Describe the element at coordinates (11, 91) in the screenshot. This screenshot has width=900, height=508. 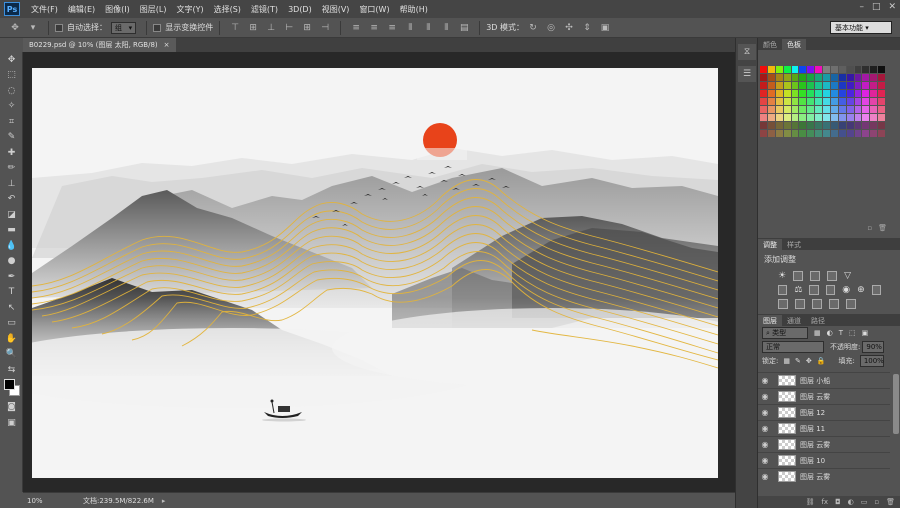
I see `lasso-tool-icon: ◌` at that location.